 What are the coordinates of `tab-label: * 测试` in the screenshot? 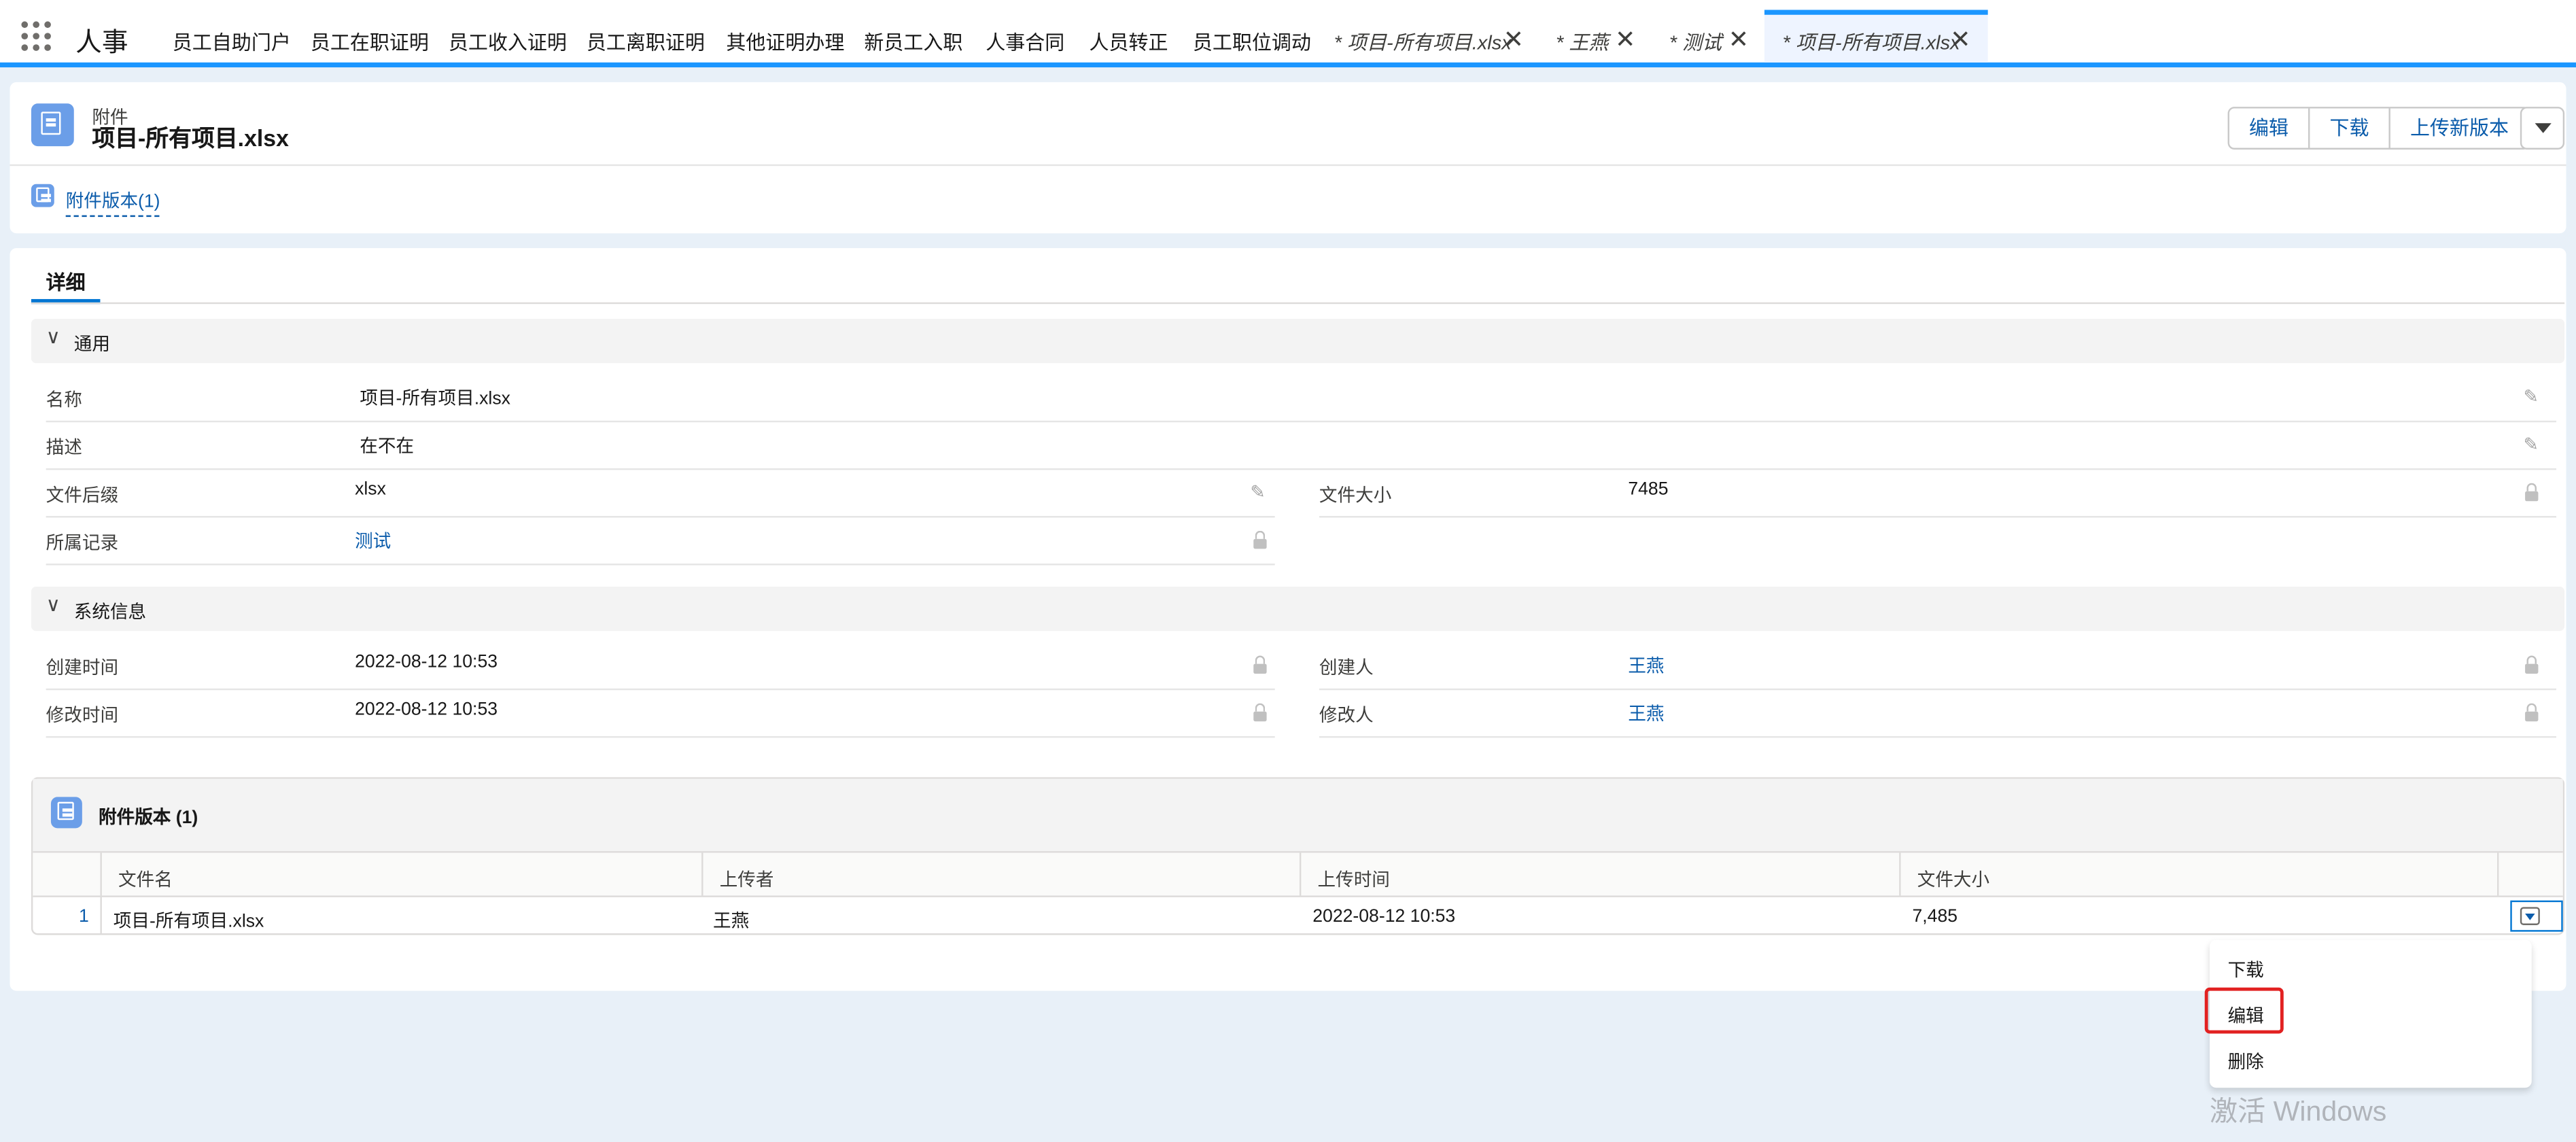 It's located at (1695, 42).